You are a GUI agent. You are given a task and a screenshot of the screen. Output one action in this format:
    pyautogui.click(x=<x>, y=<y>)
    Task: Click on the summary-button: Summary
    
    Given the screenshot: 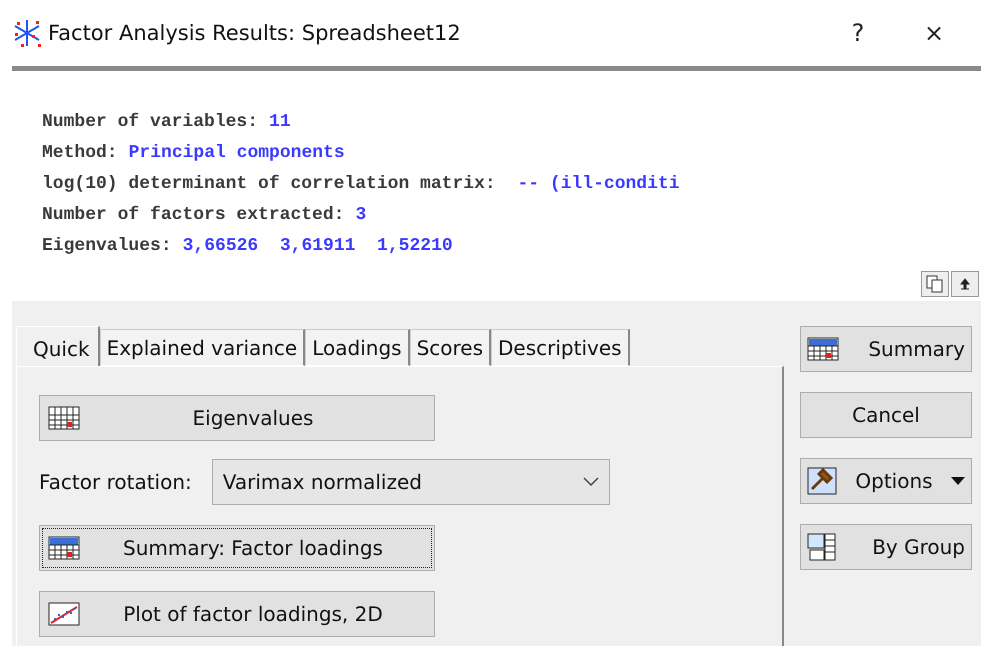 What is the action you would take?
    pyautogui.click(x=886, y=349)
    